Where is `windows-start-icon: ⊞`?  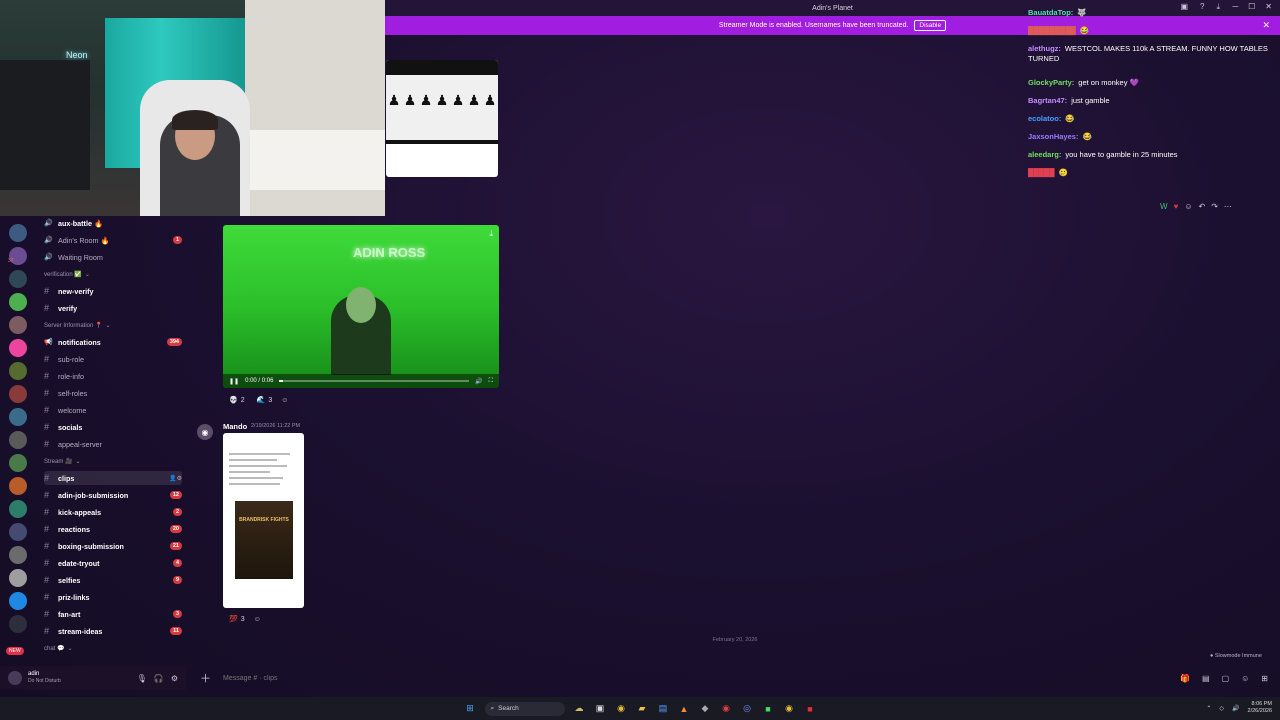
windows-start-icon: ⊞ is located at coordinates (470, 708).